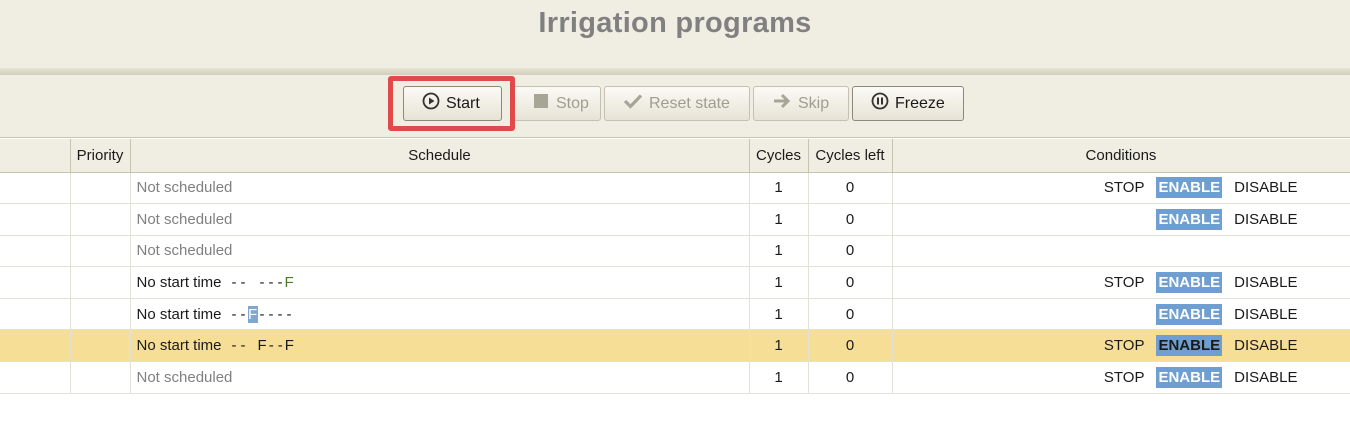 The height and width of the screenshot is (433, 1350). Describe the element at coordinates (541, 103) in the screenshot. I see `stop-square-icon` at that location.